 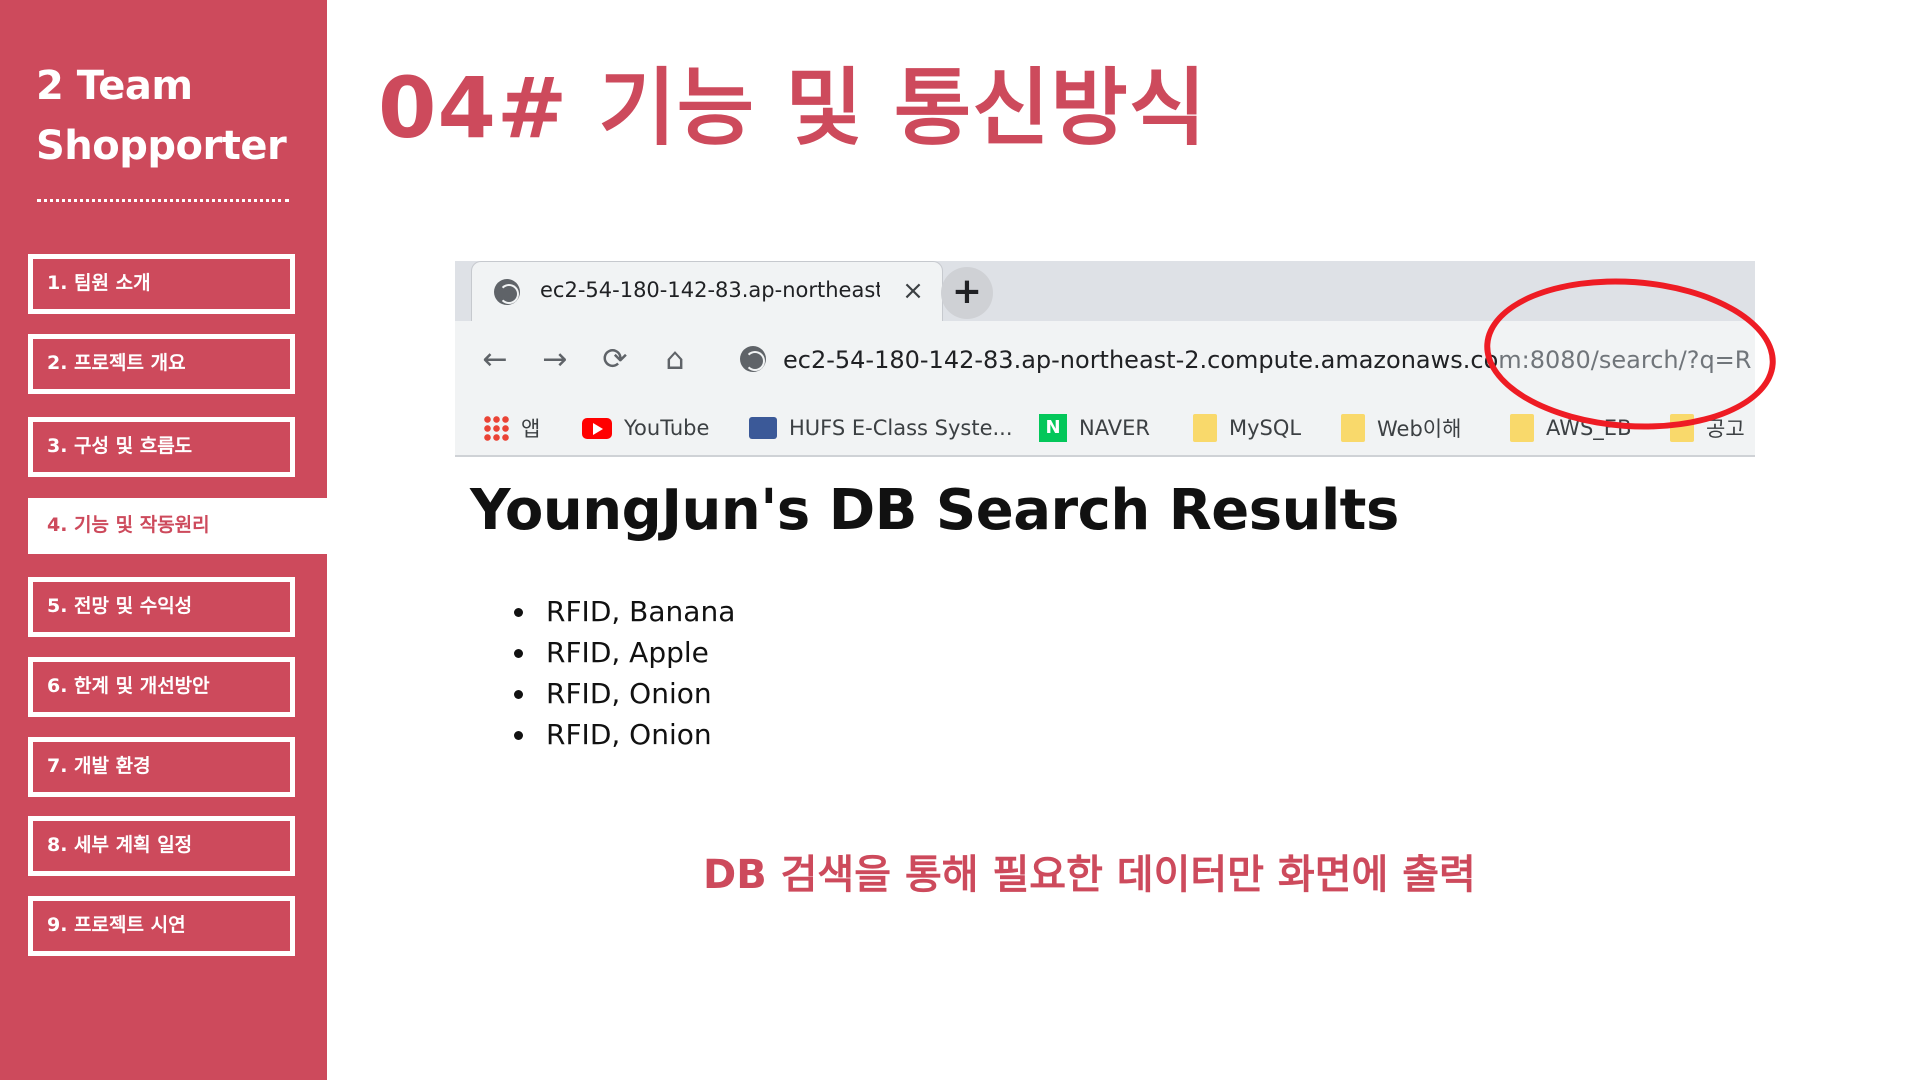 What do you see at coordinates (161, 926) in the screenshot?
I see `nav-item-demo: 9. 프로젝트 시연` at bounding box center [161, 926].